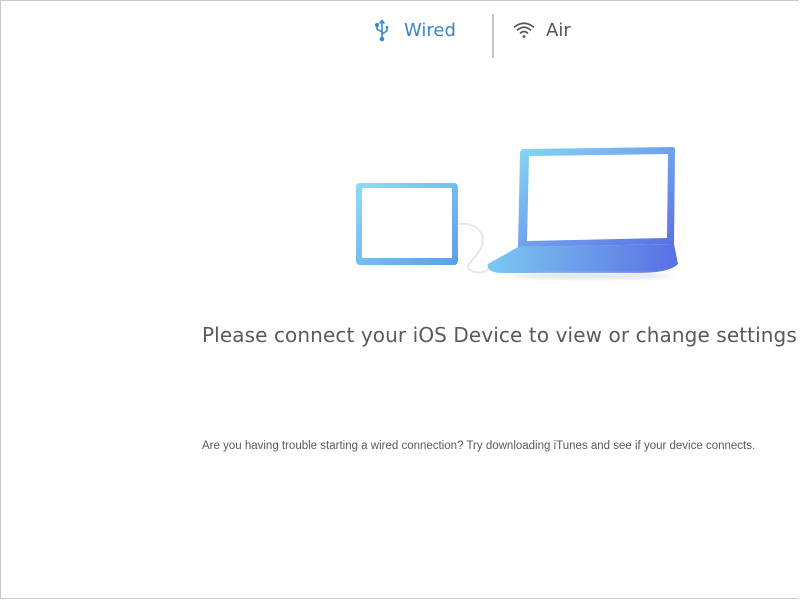 This screenshot has height=600, width=800. What do you see at coordinates (473, 248) in the screenshot?
I see `cable-icon` at bounding box center [473, 248].